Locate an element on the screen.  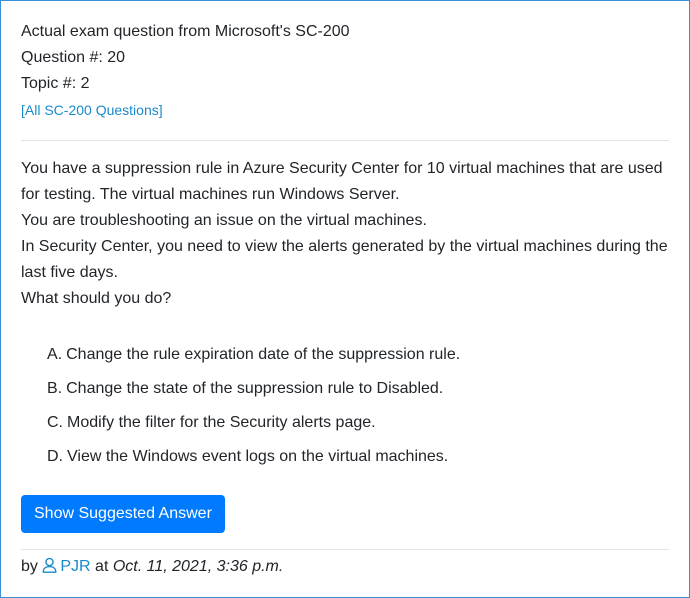
post-meta: by PJR at Oct. 11, 2021, 3:36 p.m. is located at coordinates (152, 568).